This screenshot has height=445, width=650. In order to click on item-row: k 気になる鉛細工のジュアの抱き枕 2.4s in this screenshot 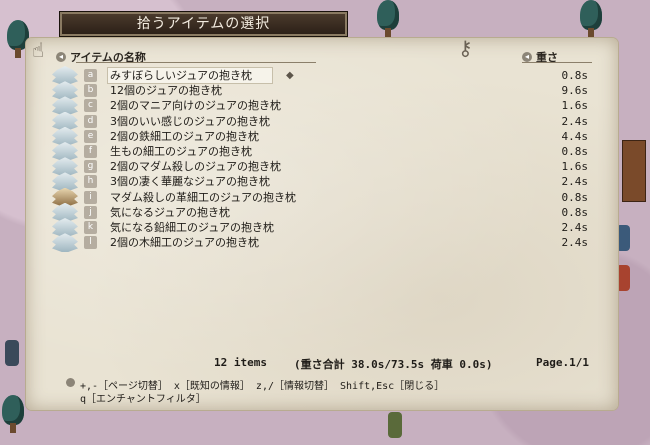, I will do `click(326, 227)`.